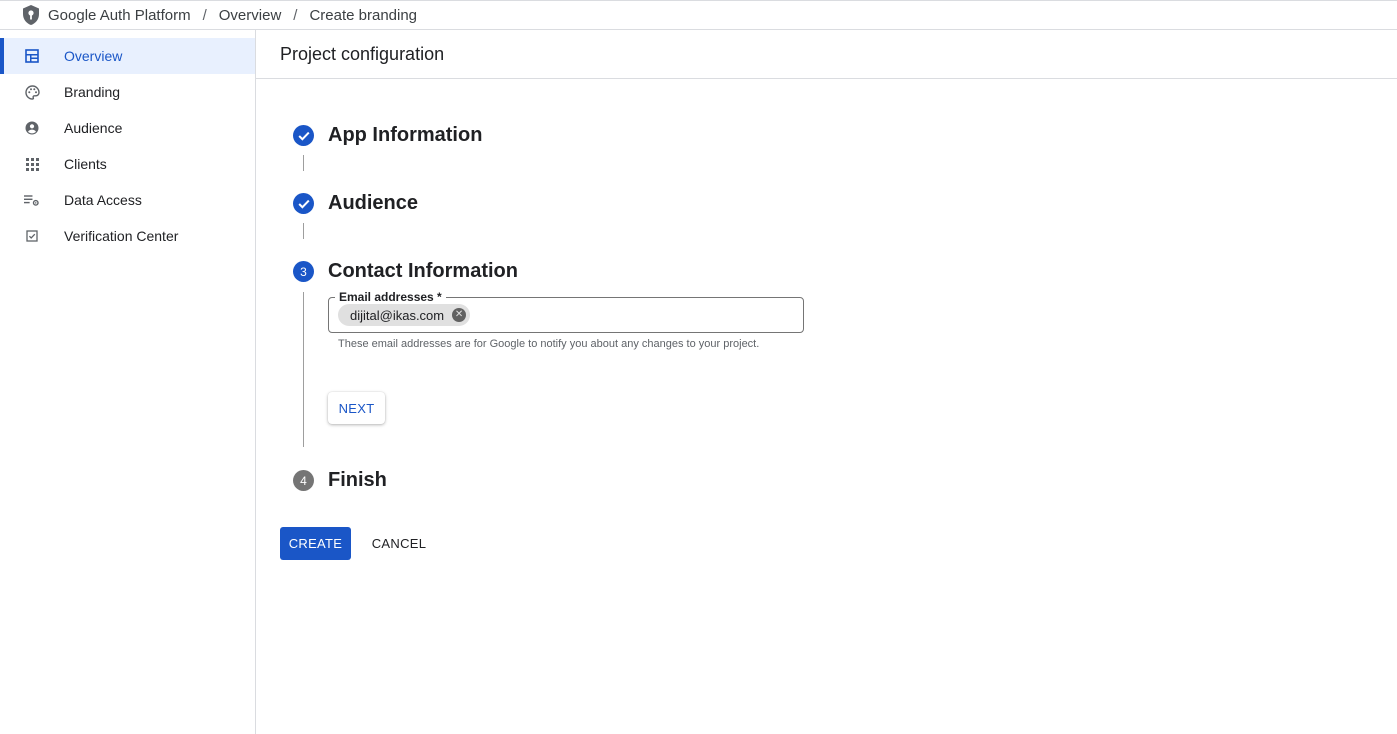 The width and height of the screenshot is (1397, 734). What do you see at coordinates (32, 128) in the screenshot?
I see `account-circle-icon` at bounding box center [32, 128].